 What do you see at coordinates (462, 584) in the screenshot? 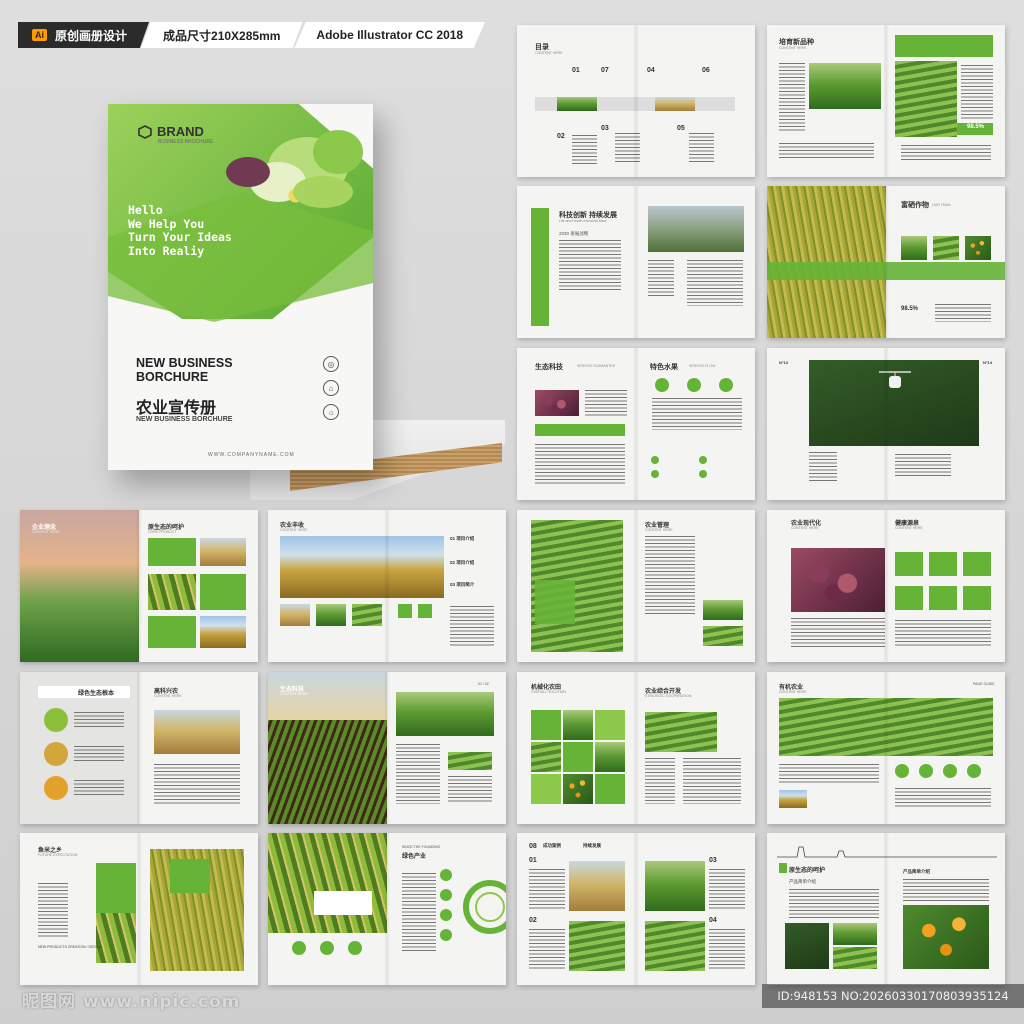
I see `item-label: 03 项目简介` at bounding box center [462, 584].